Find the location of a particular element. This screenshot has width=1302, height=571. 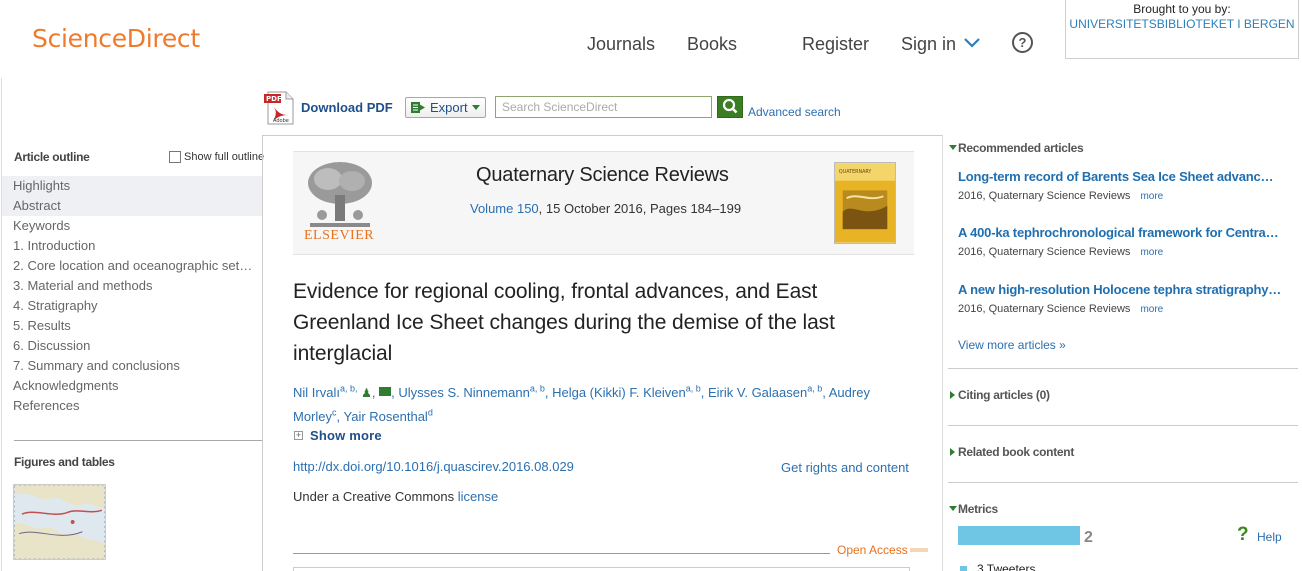

open-access-marker is located at coordinates (919, 550).